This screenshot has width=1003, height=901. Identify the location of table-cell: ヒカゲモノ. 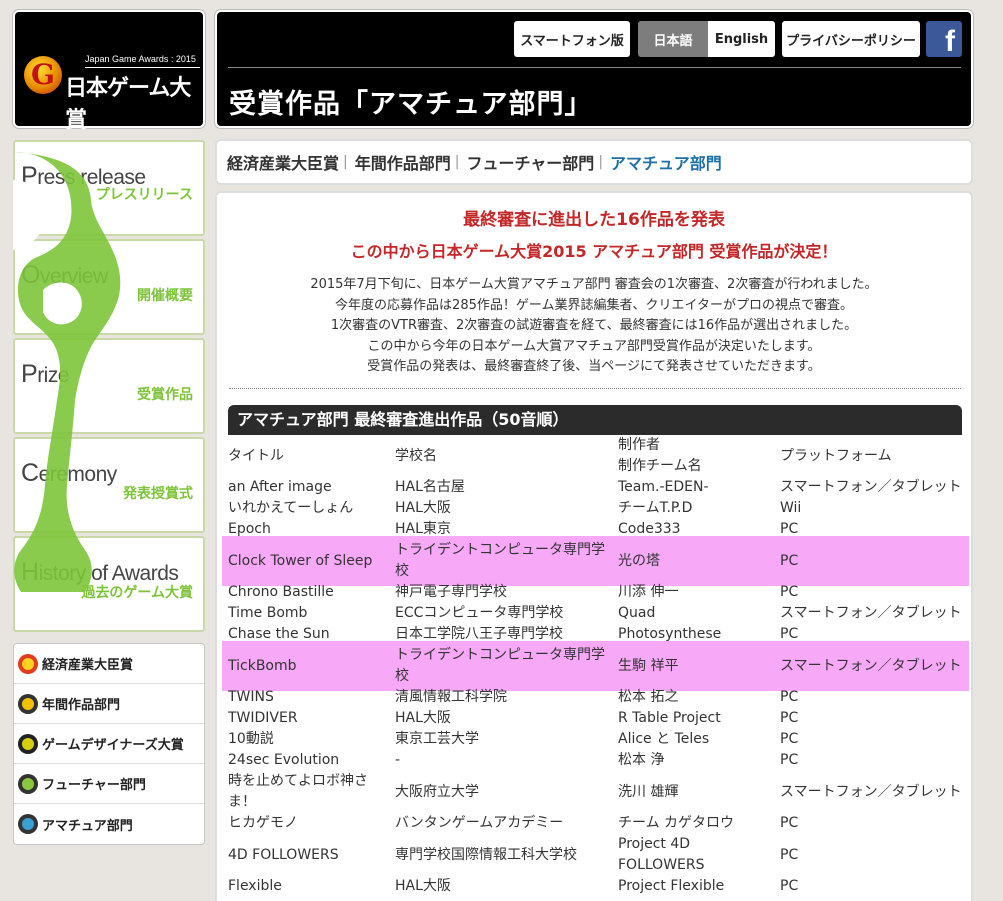
(263, 823).